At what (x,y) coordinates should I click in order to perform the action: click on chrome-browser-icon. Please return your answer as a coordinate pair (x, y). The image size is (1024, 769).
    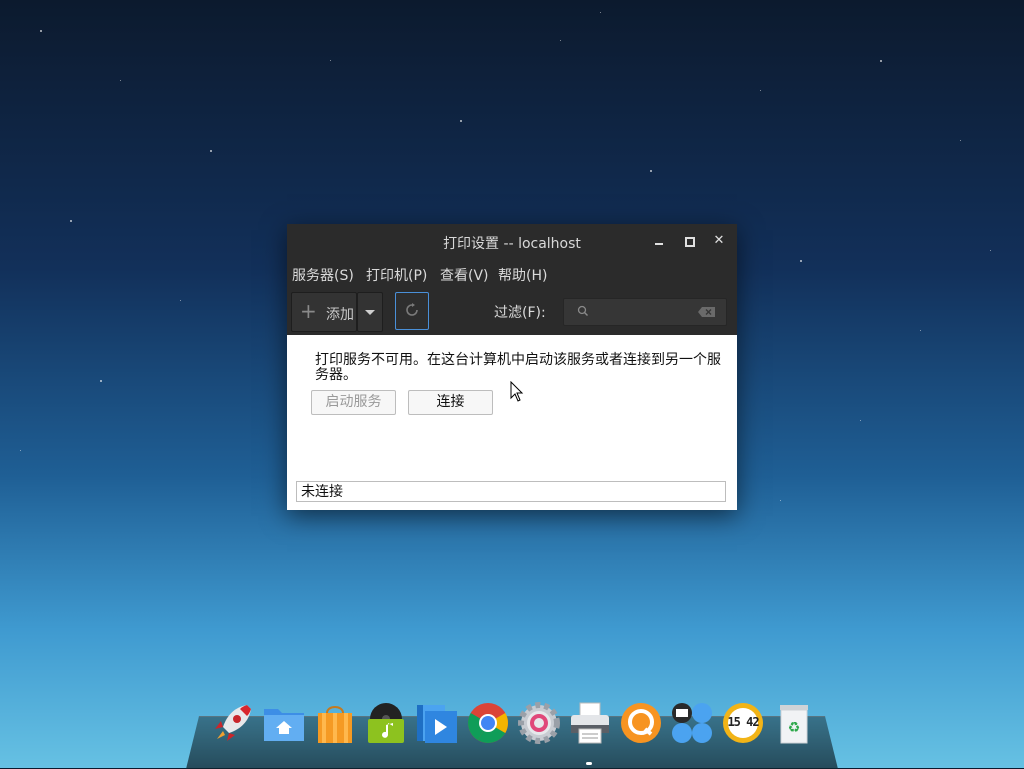
    Looking at the image, I should click on (488, 723).